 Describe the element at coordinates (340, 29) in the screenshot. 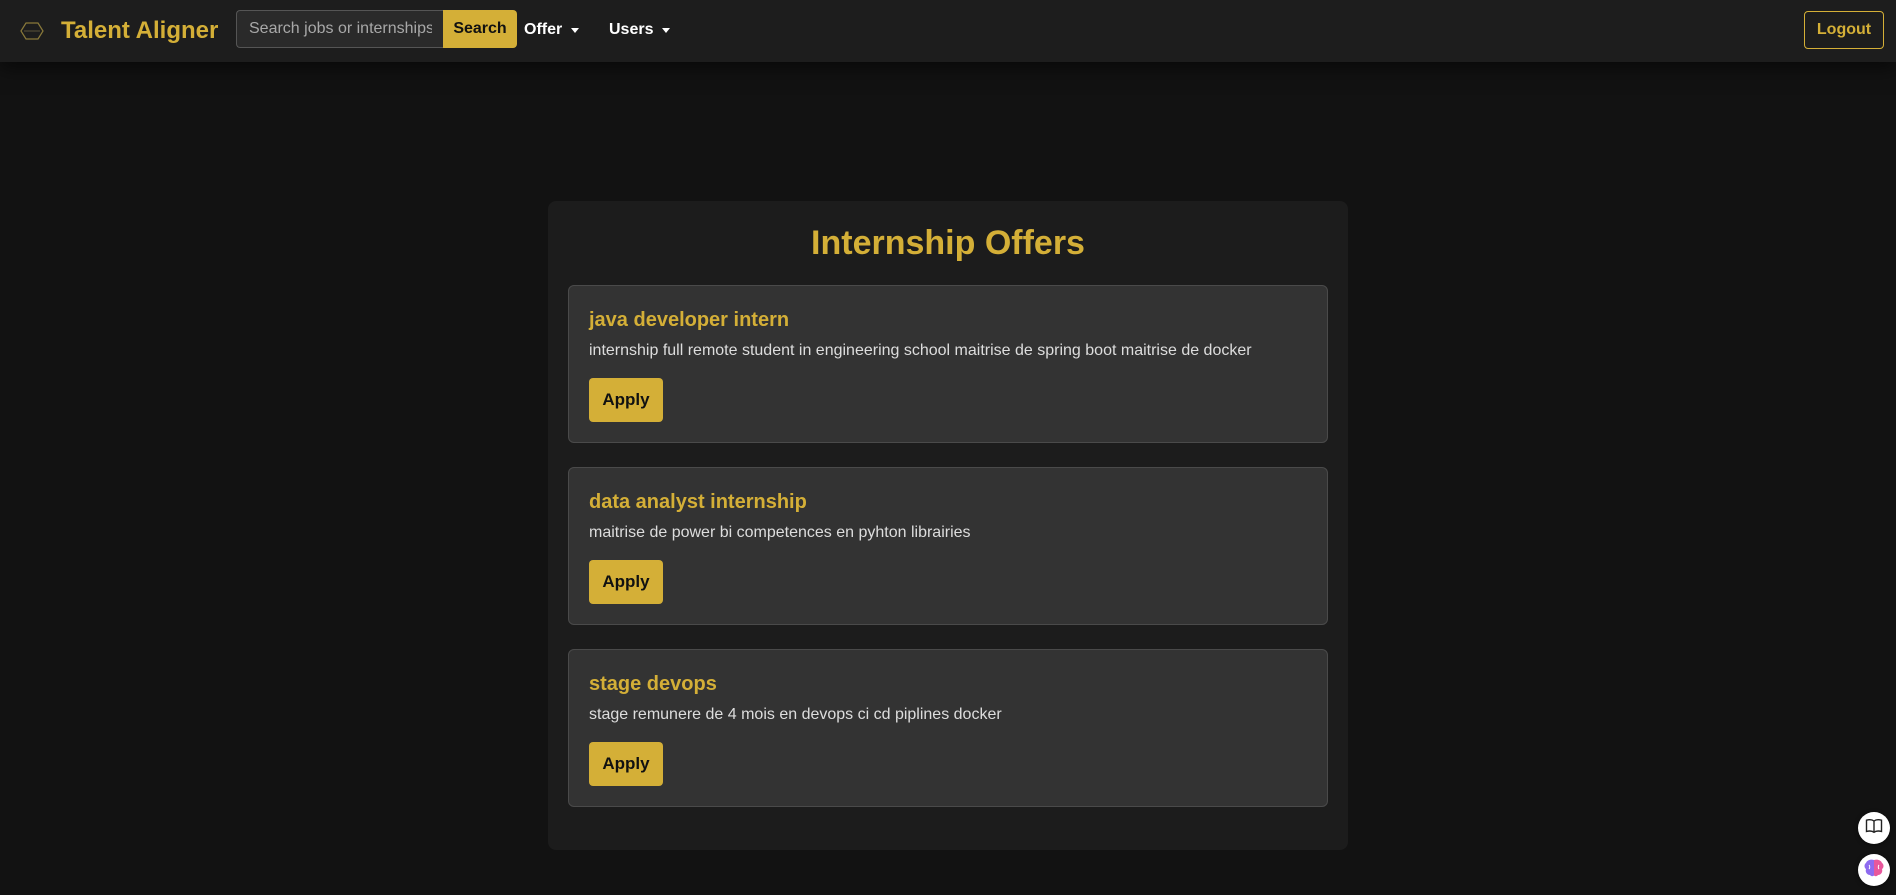

I see `search-input` at that location.